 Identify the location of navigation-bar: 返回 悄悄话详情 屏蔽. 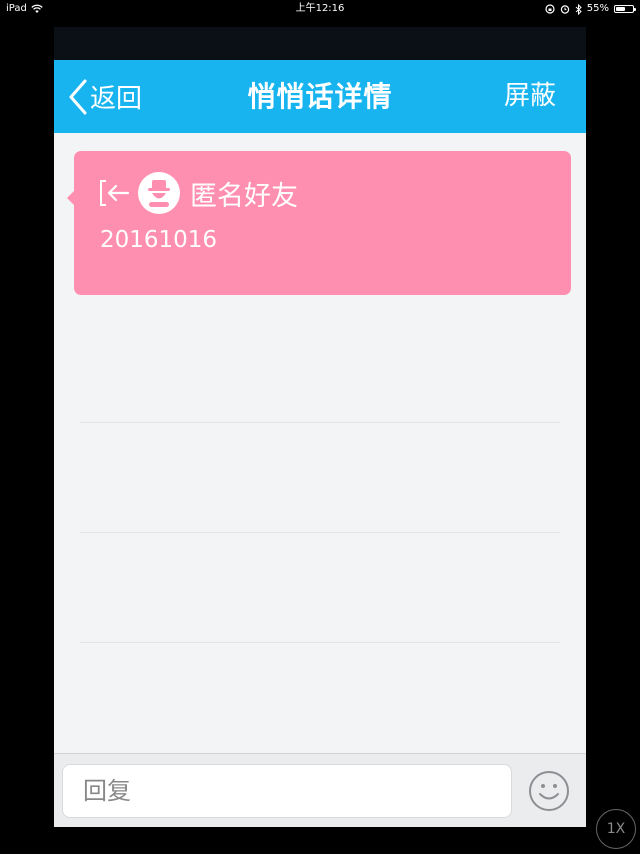
(320, 96).